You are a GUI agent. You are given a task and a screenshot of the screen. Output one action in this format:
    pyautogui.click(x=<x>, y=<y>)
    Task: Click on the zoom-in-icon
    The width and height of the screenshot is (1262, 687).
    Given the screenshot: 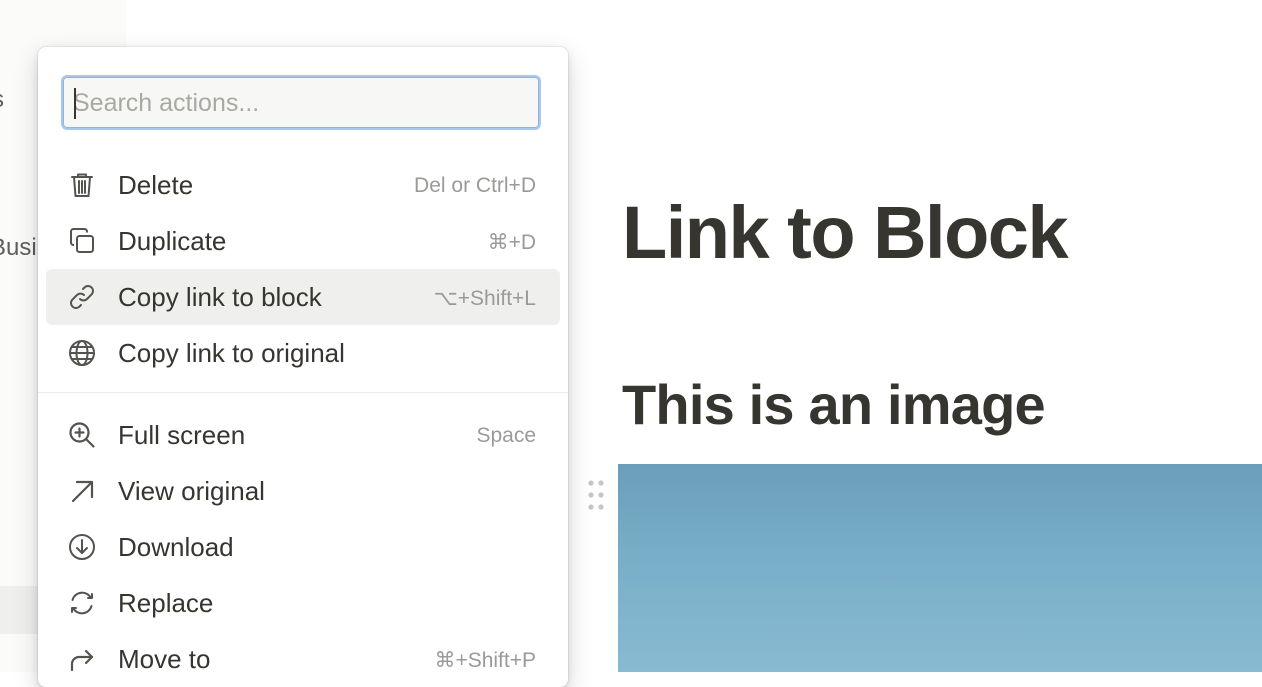 What is the action you would take?
    pyautogui.click(x=82, y=435)
    